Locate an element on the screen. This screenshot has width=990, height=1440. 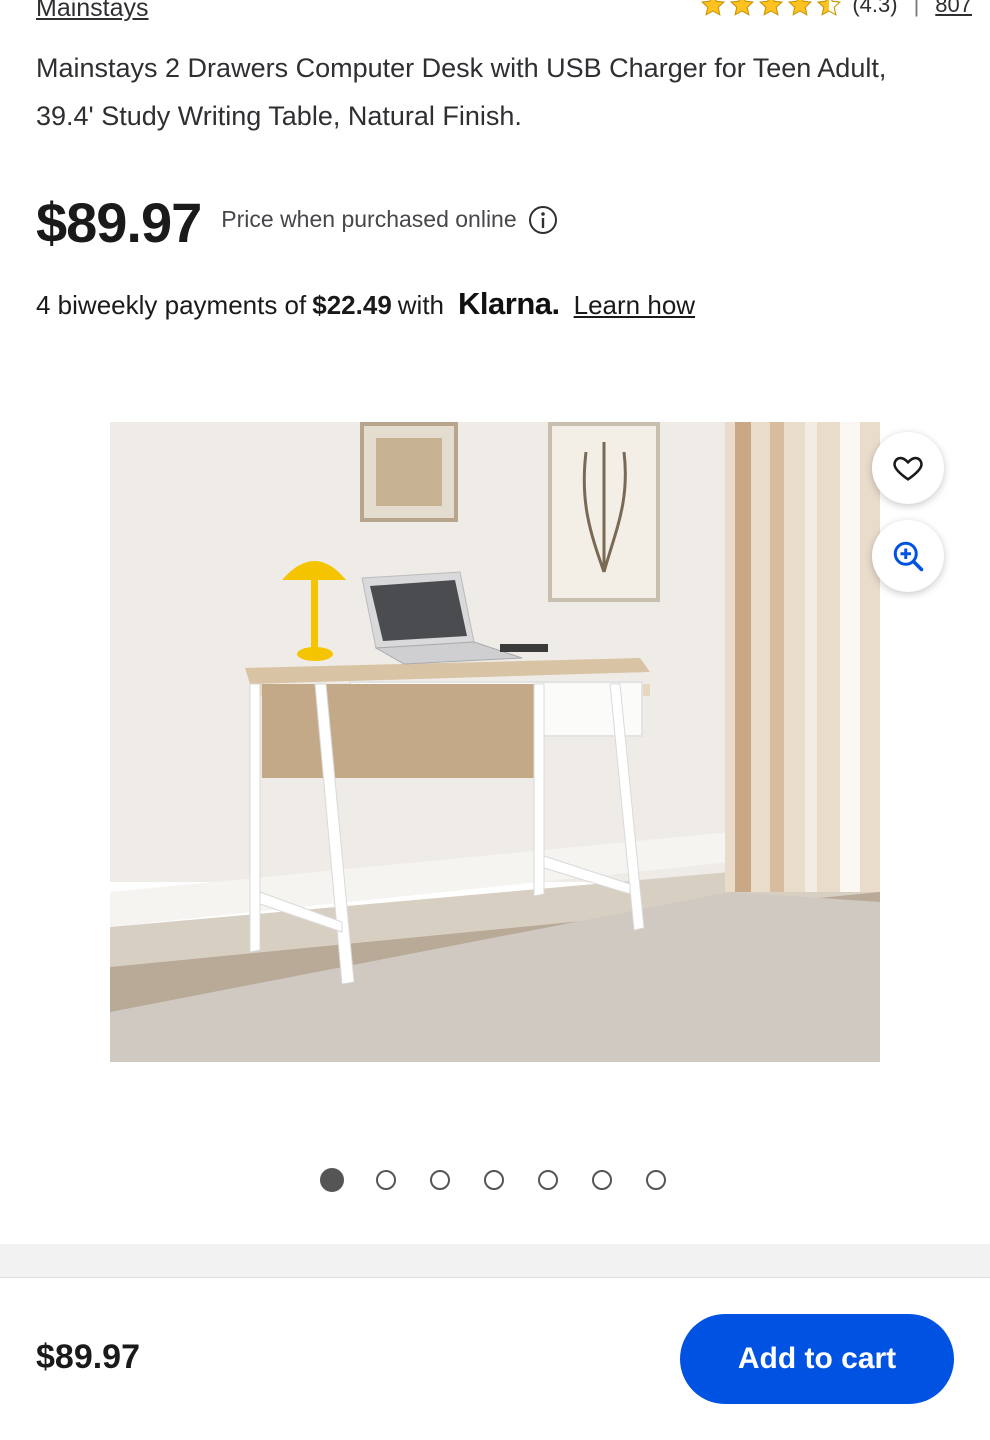
klarna-prefix: 4 biweekly payments of is located at coordinates (171, 305).